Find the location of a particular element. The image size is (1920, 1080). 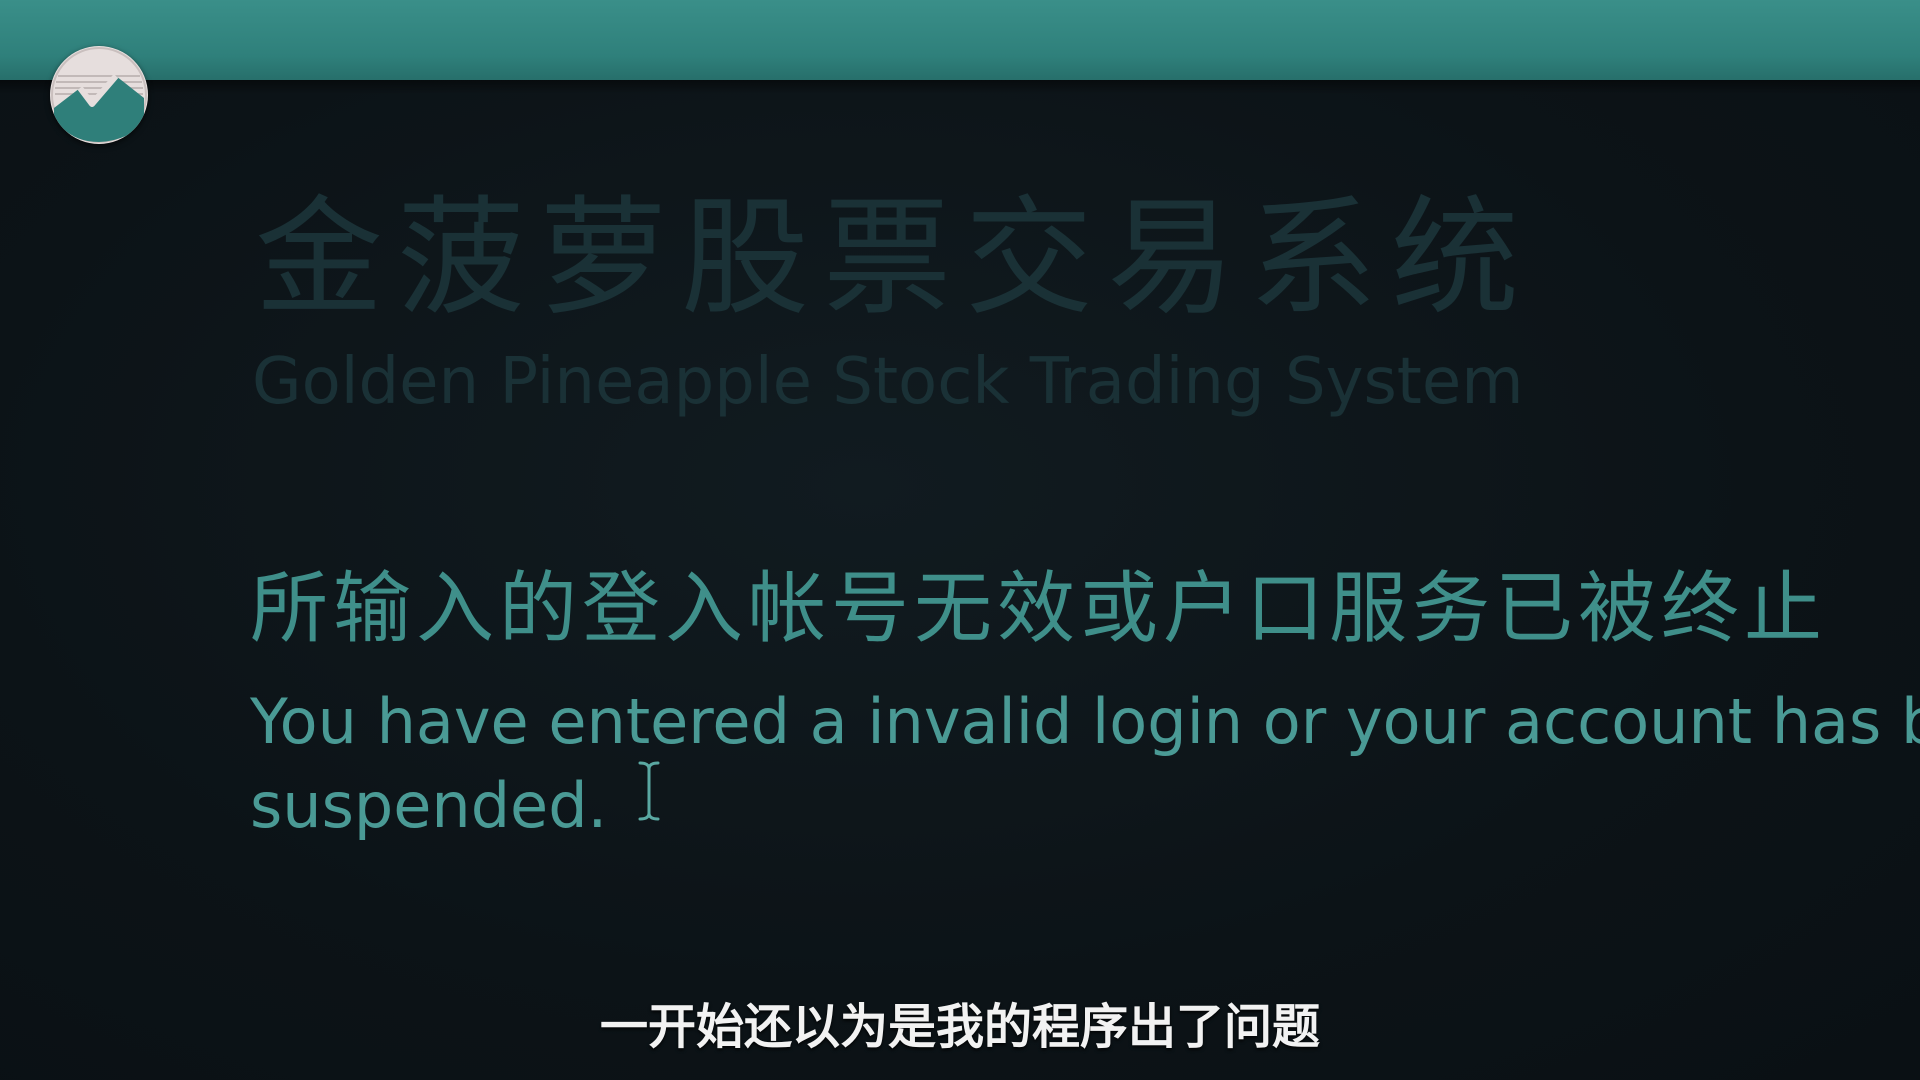

top-bar-shadow is located at coordinates (960, 87).